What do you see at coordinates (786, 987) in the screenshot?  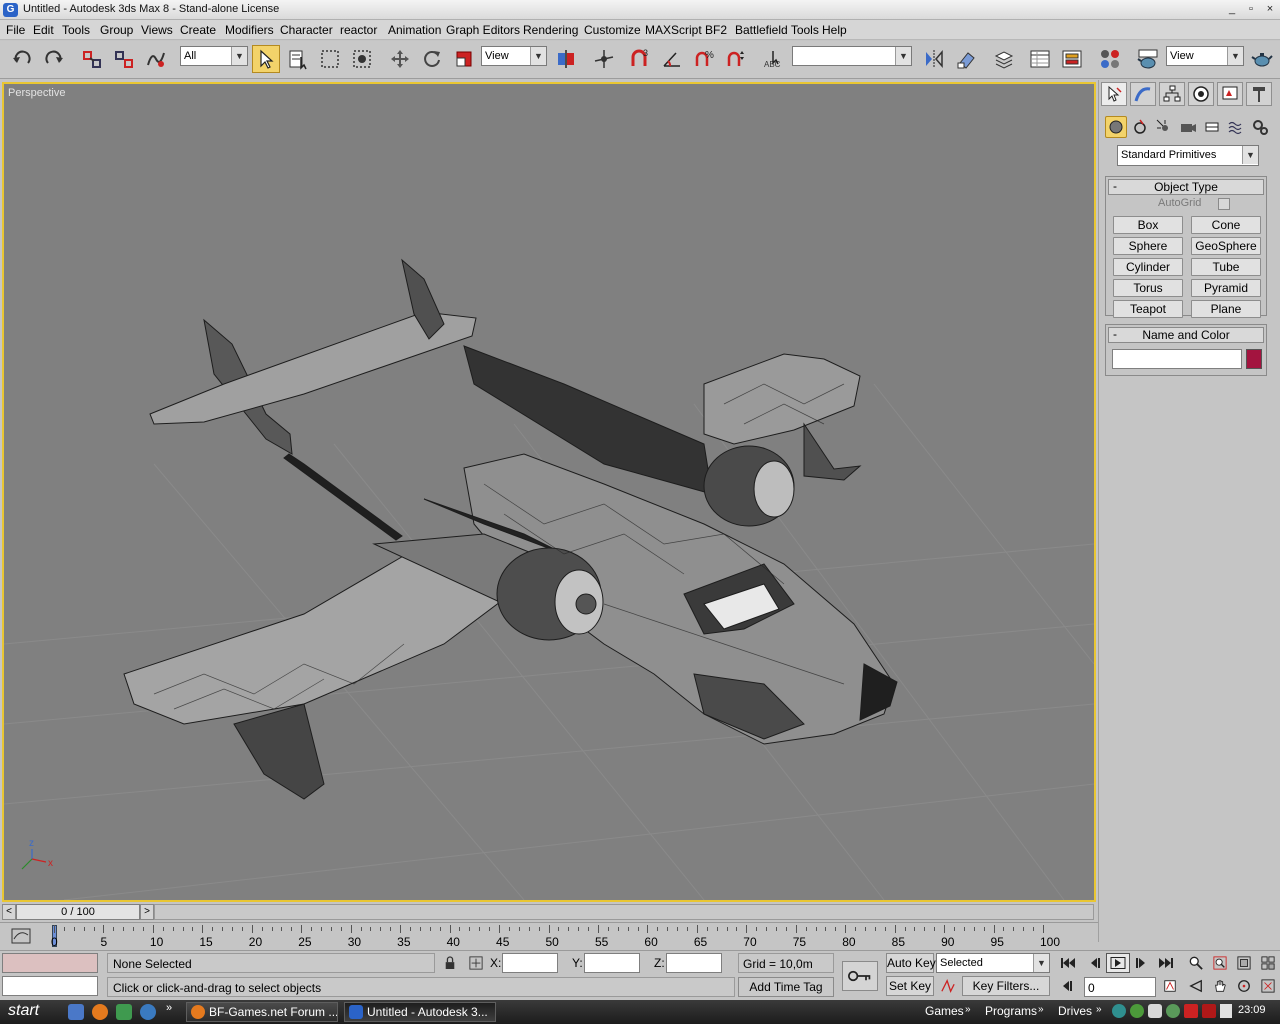 I see `add-time-tag-button: Add Time Tag` at bounding box center [786, 987].